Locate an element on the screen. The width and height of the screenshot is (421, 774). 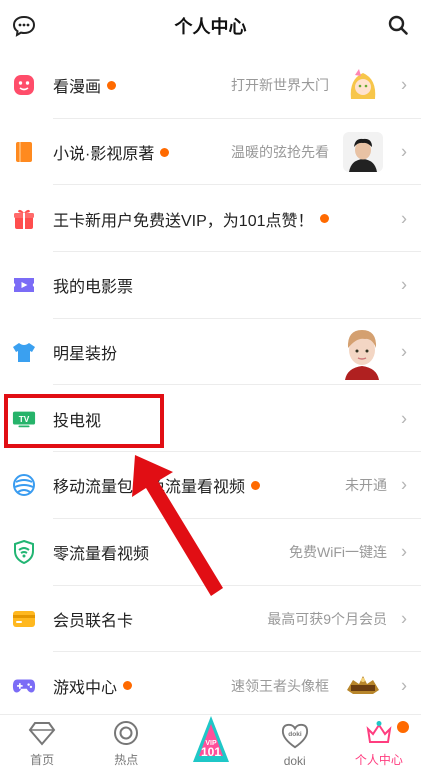
menu-item-game-center: 游戏中心 速领王者头像框 › is located at coordinates (210, 685).